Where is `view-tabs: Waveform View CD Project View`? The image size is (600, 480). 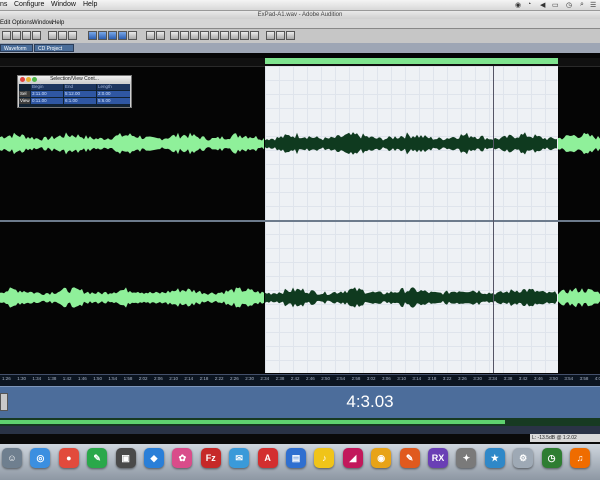 view-tabs: Waveform View CD Project View is located at coordinates (300, 51).